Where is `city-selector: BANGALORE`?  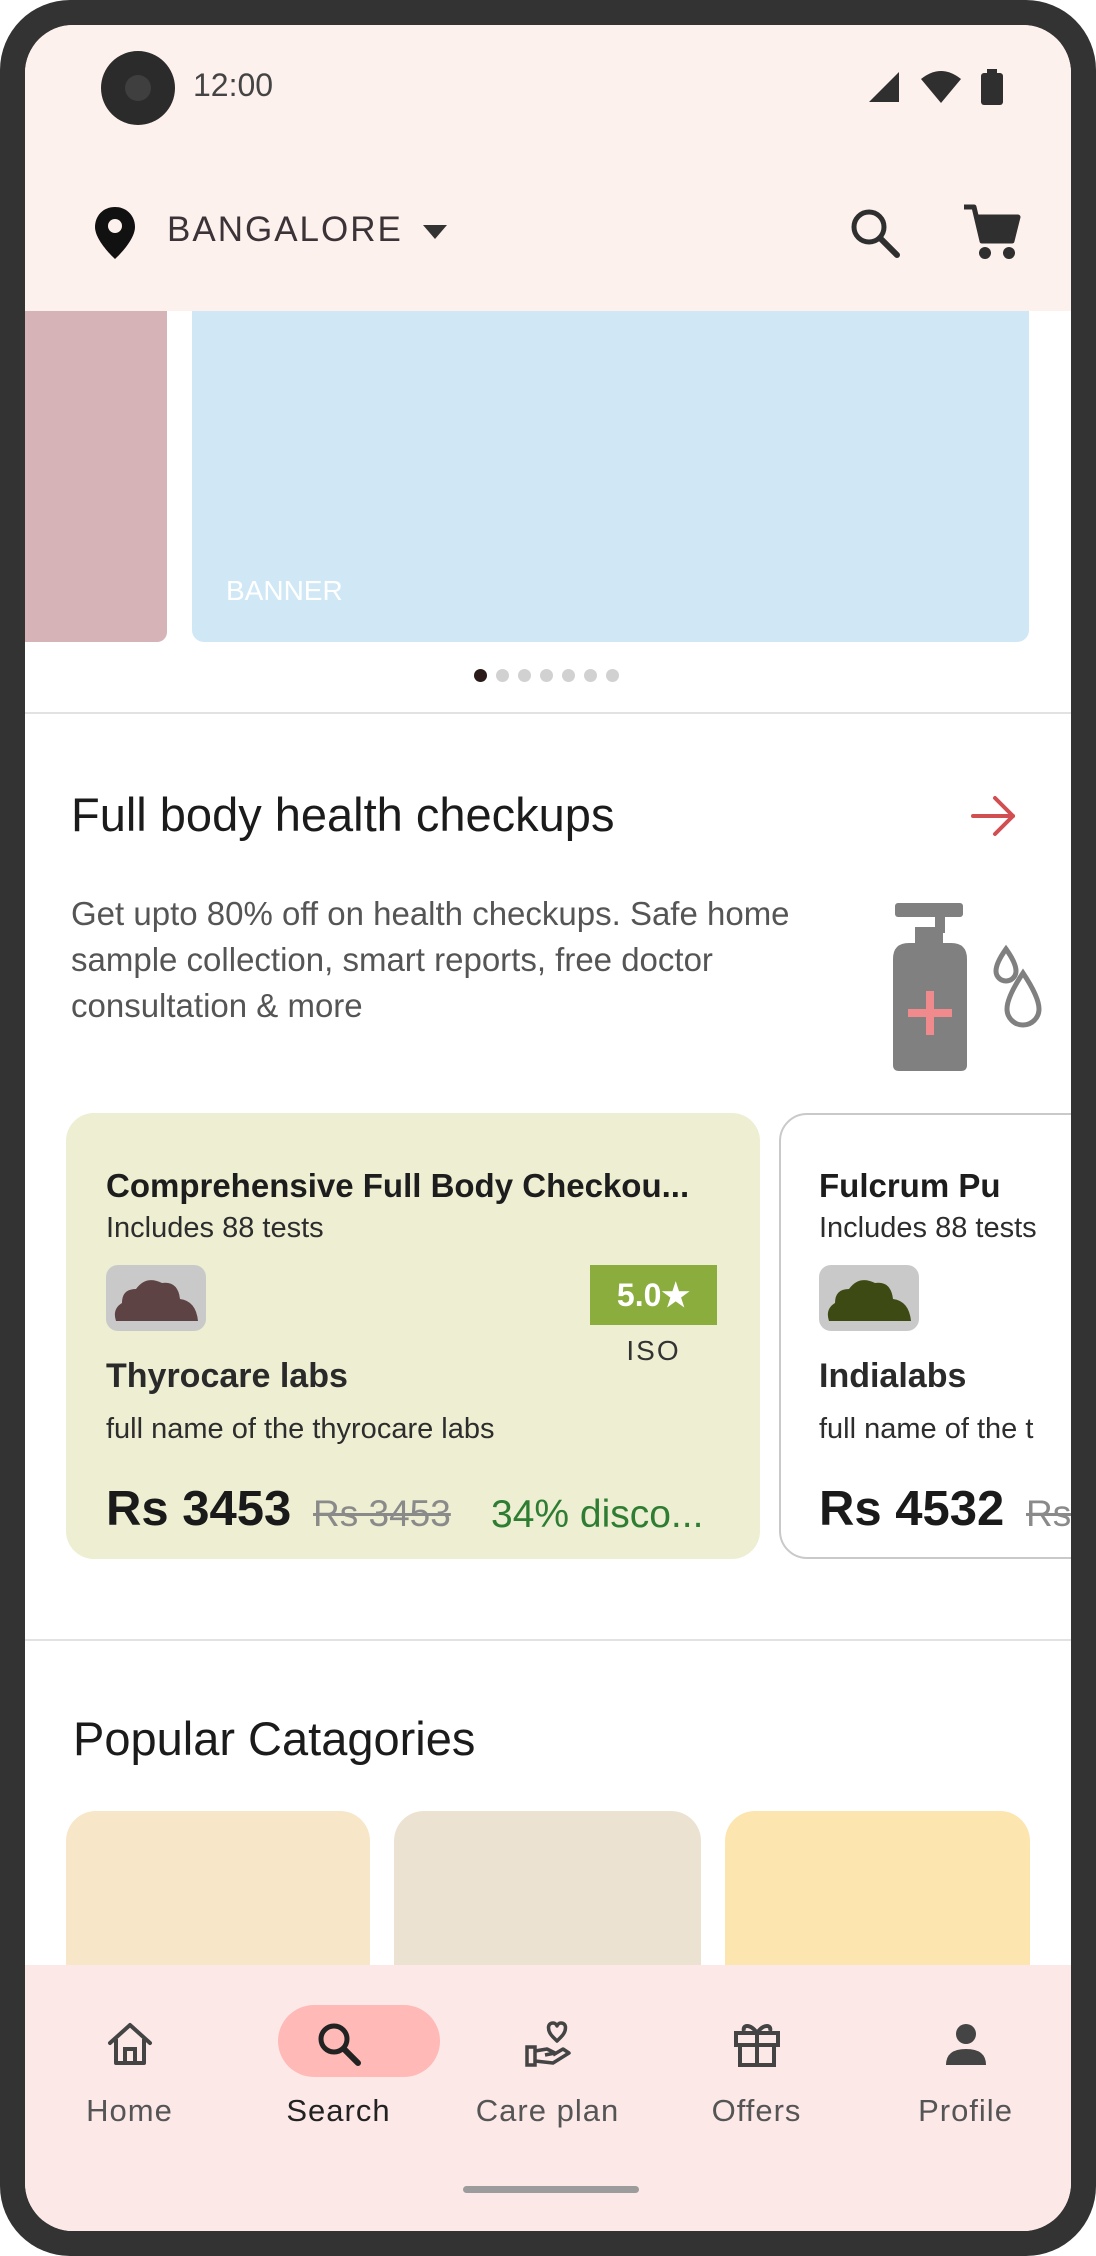
city-selector: BANGALORE is located at coordinates (285, 230).